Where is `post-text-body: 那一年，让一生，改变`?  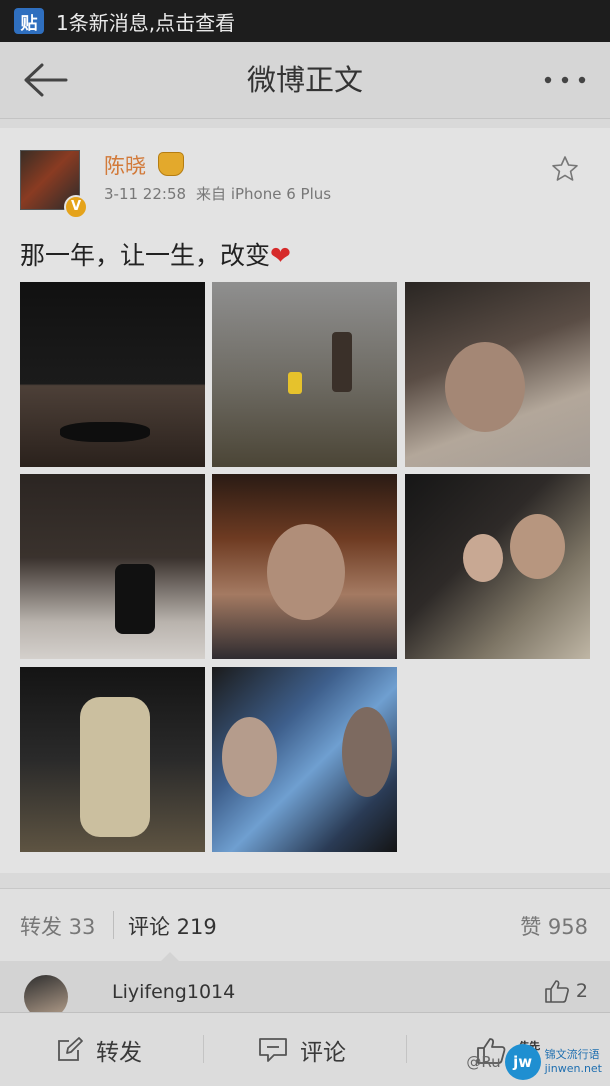
post-text-body: 那一年，让一生，改变 is located at coordinates (145, 255).